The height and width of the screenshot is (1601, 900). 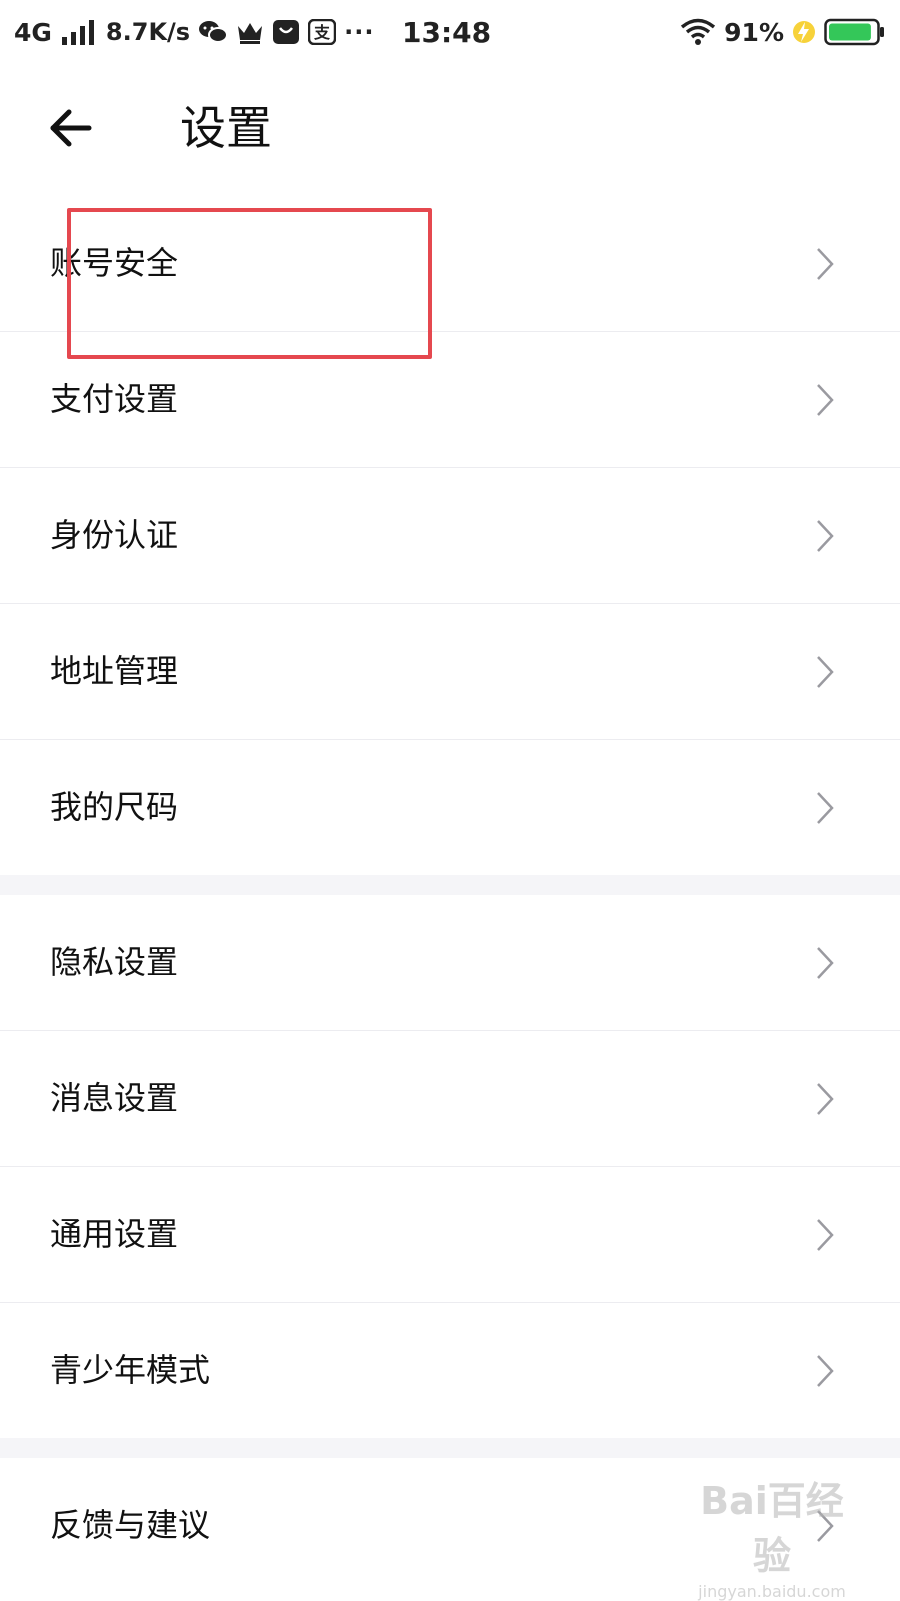 What do you see at coordinates (698, 32) in the screenshot?
I see `wifi-icon` at bounding box center [698, 32].